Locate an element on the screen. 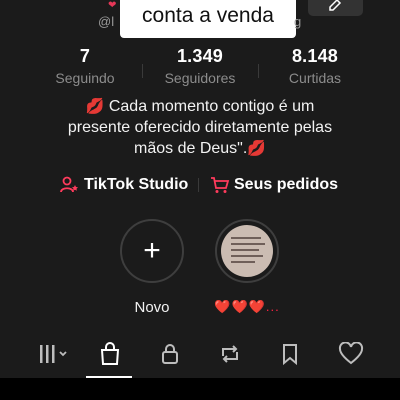 The image size is (400, 400). bio-line-2: presente oferecido diretamente pelas is located at coordinates (200, 127).